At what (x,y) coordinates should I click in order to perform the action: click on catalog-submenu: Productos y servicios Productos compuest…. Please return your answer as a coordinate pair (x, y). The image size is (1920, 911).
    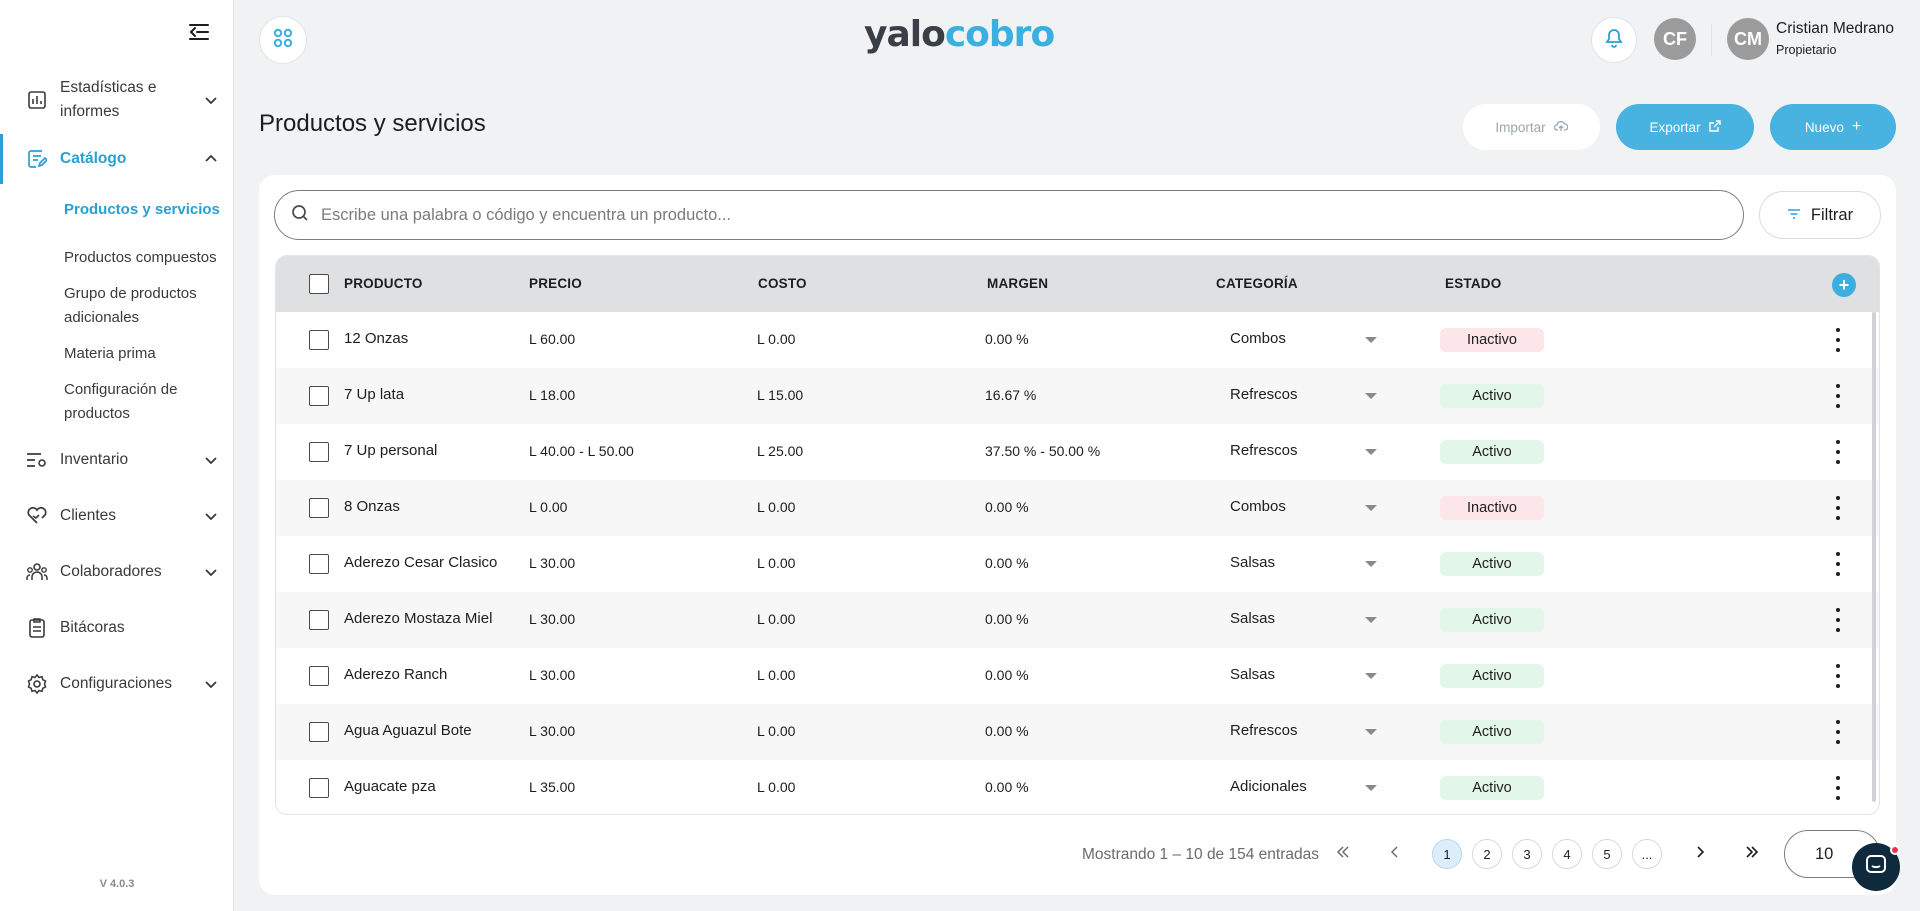
    Looking at the image, I should click on (117, 308).